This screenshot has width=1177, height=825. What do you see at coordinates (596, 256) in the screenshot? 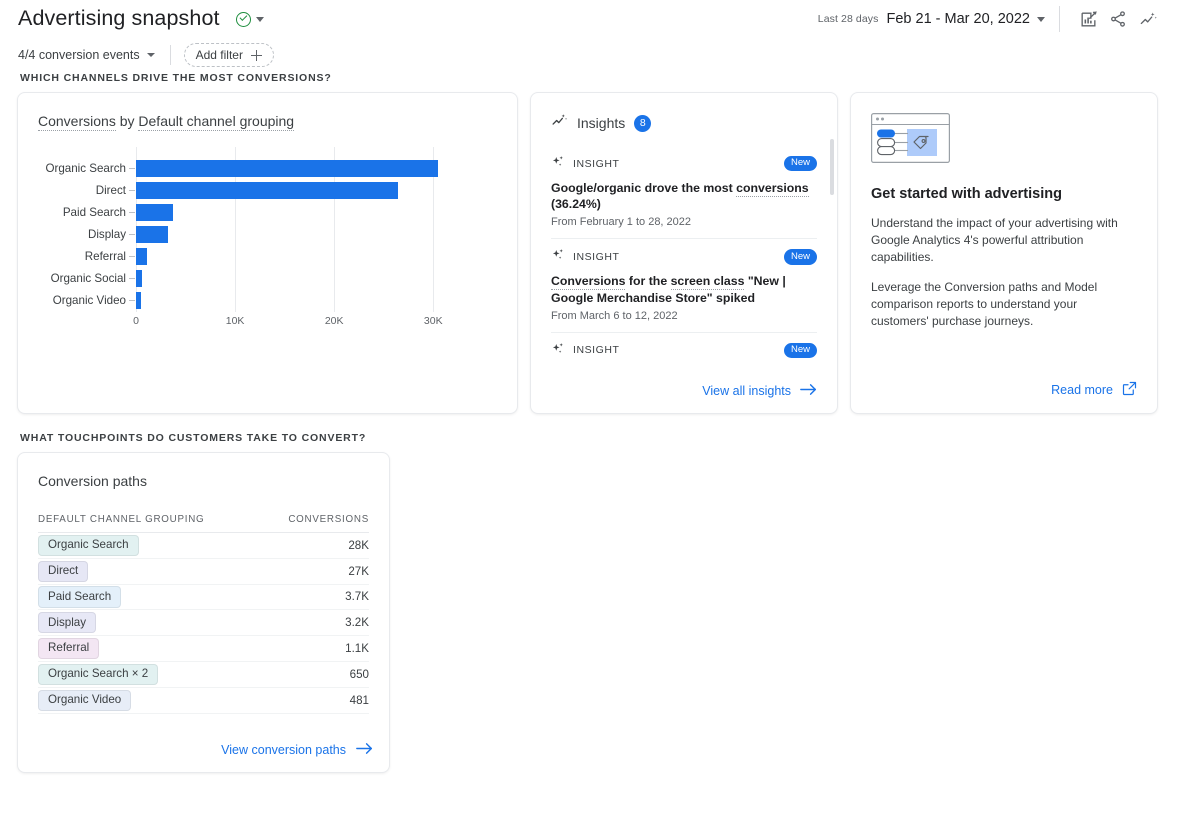
I see `insight-kind-label: INSIGHT` at bounding box center [596, 256].